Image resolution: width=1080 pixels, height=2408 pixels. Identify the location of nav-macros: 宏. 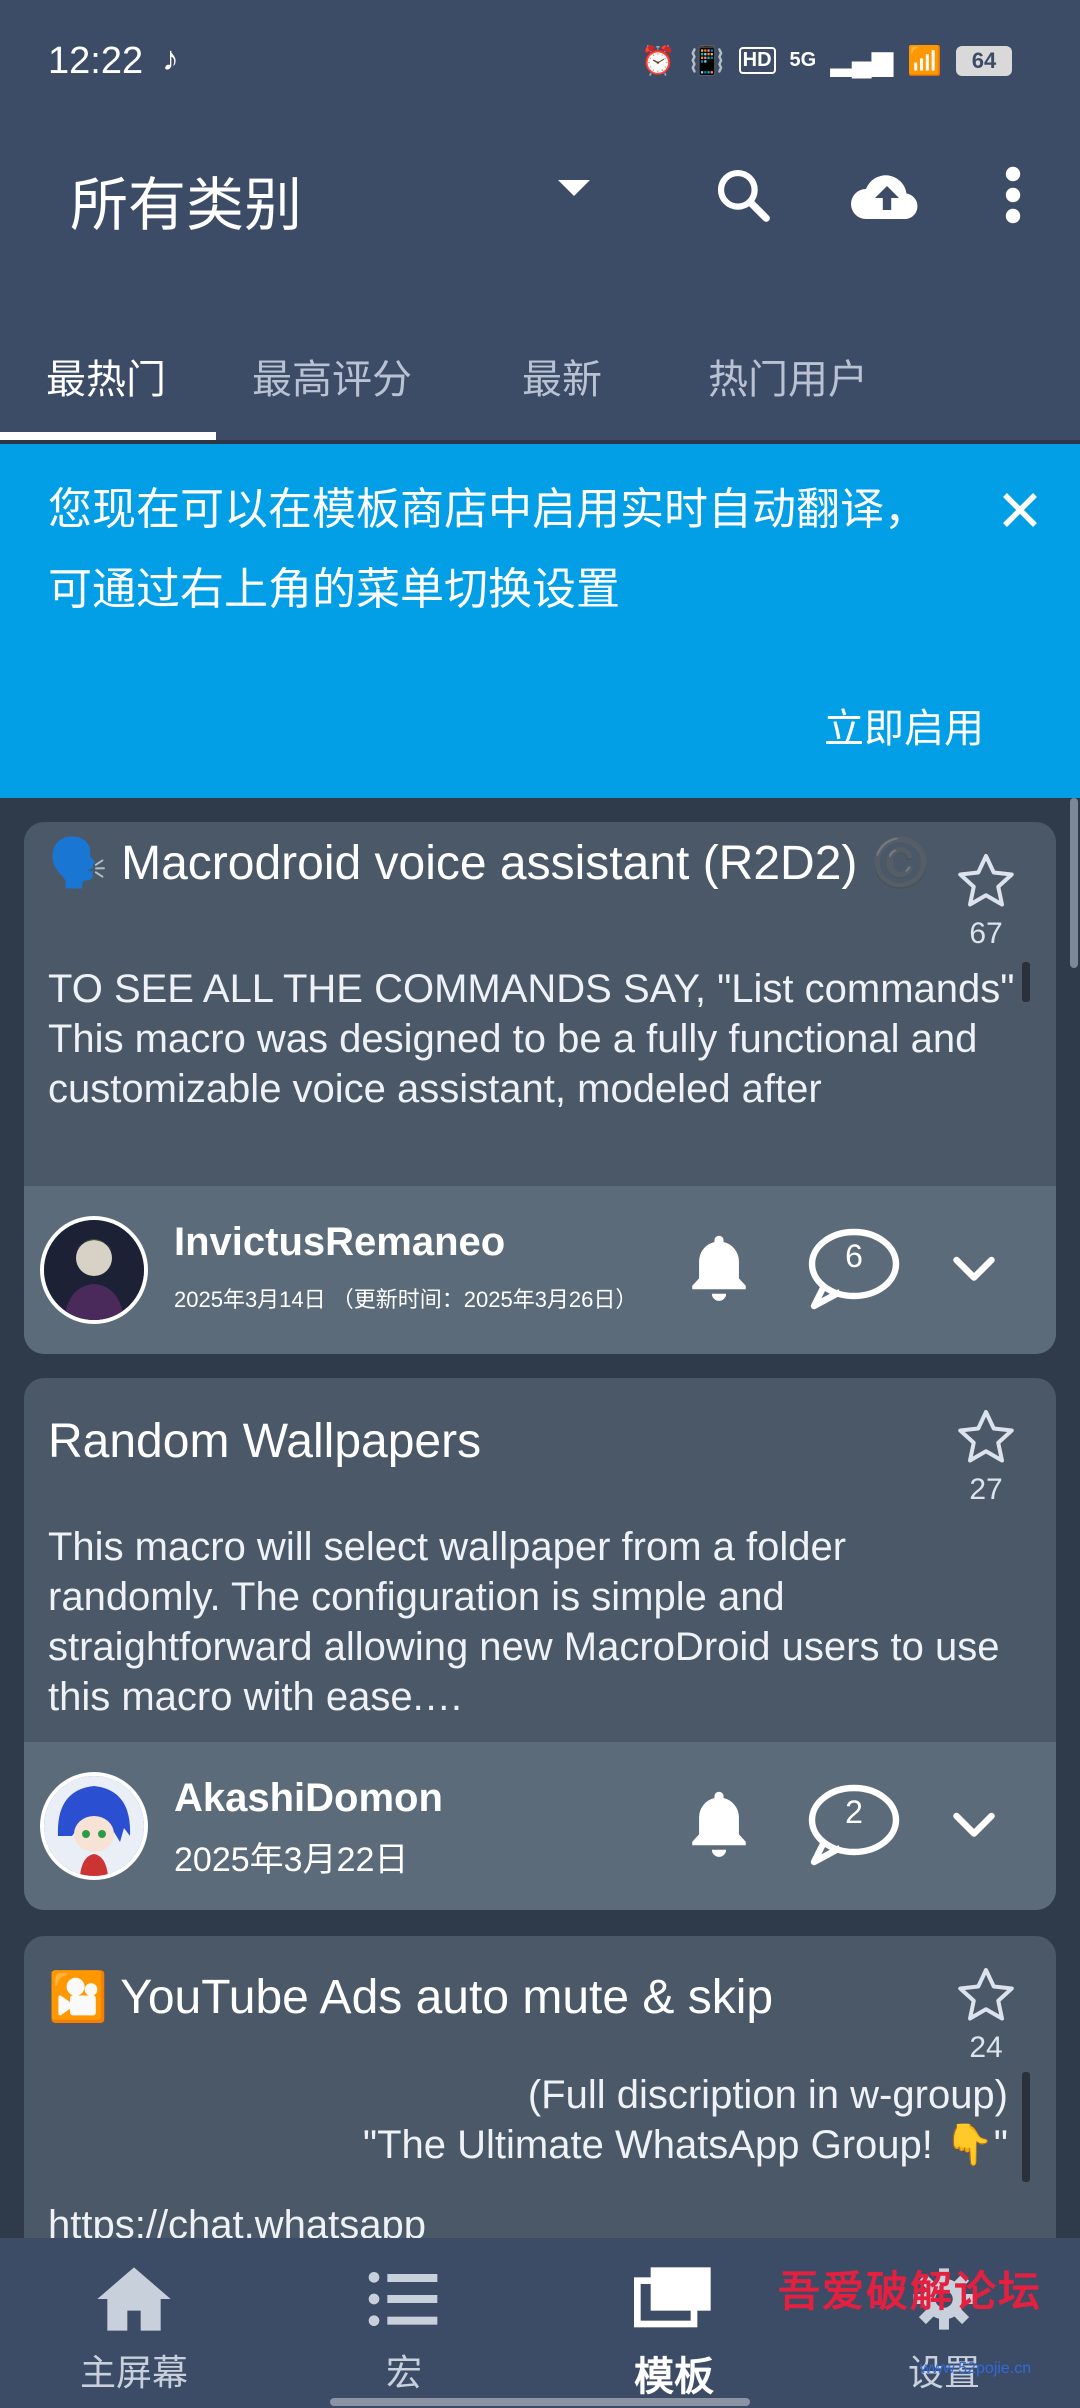
(404, 2323).